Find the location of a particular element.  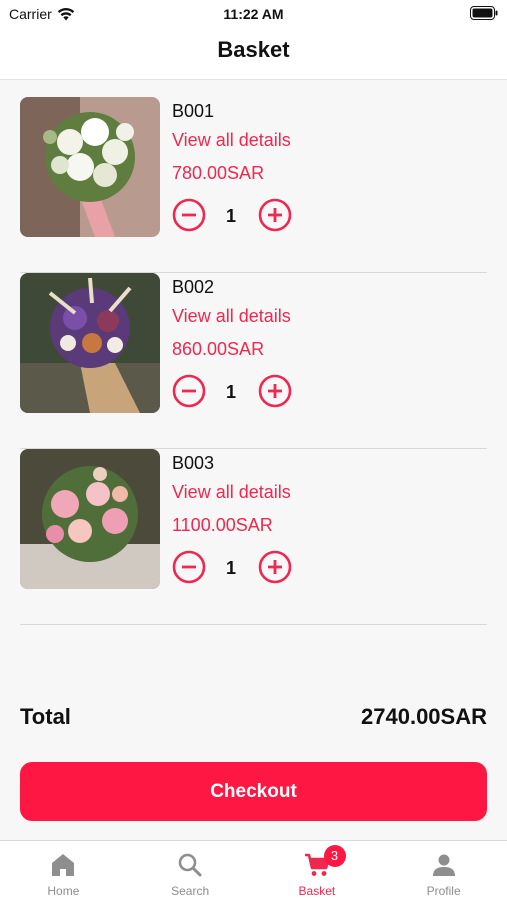

tab-search: Search is located at coordinates (190, 870).